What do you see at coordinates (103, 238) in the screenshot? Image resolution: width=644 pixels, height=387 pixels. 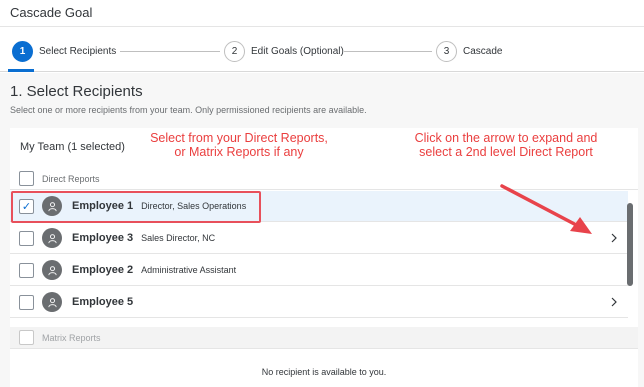 I see `employee-name: Employee 3` at bounding box center [103, 238].